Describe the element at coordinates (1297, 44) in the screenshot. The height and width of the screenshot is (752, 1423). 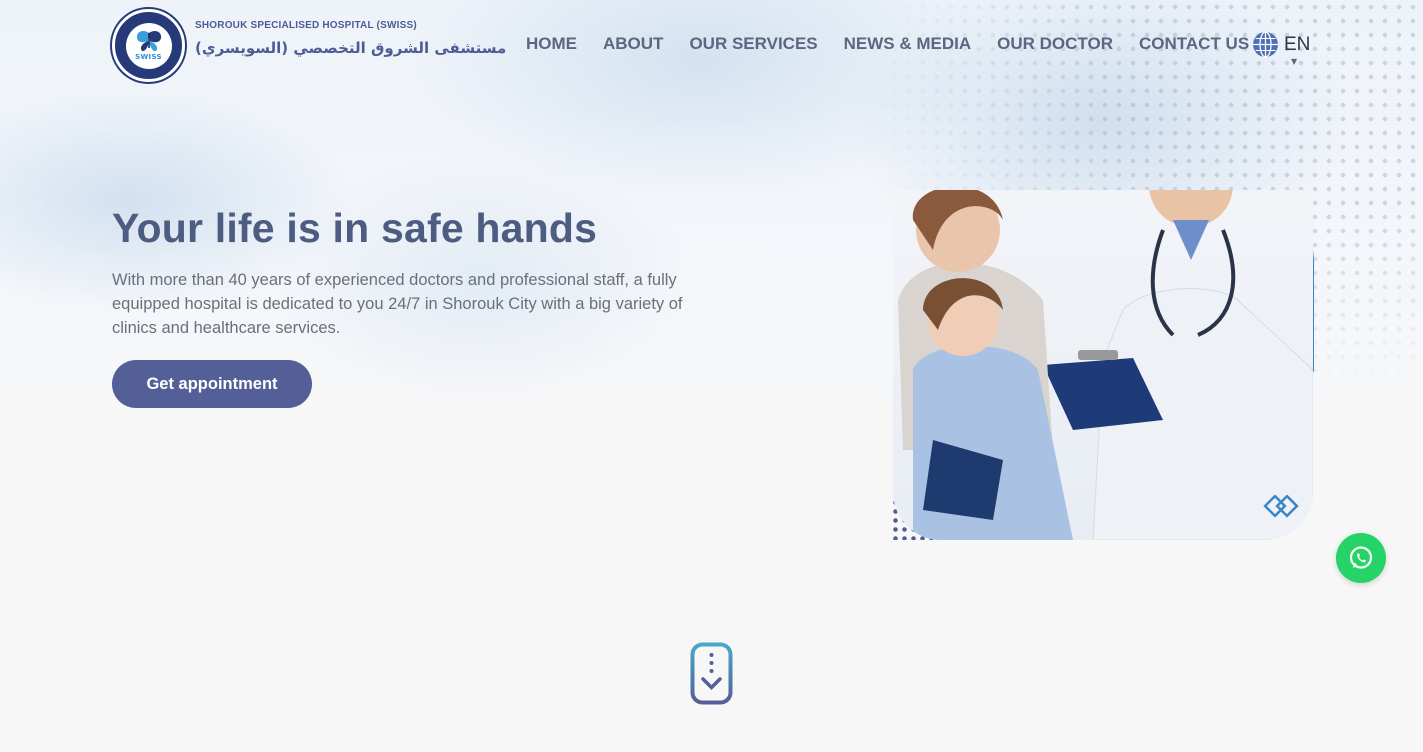
I see `language-label: EN` at that location.